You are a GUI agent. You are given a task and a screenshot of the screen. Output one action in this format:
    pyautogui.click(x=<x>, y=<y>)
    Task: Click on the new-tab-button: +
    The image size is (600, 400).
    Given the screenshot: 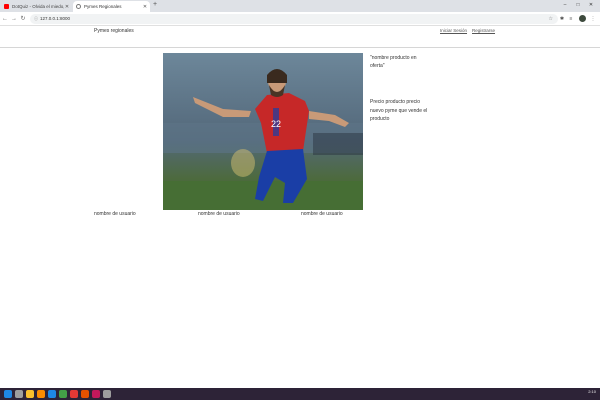 What is the action you would take?
    pyautogui.click(x=155, y=4)
    